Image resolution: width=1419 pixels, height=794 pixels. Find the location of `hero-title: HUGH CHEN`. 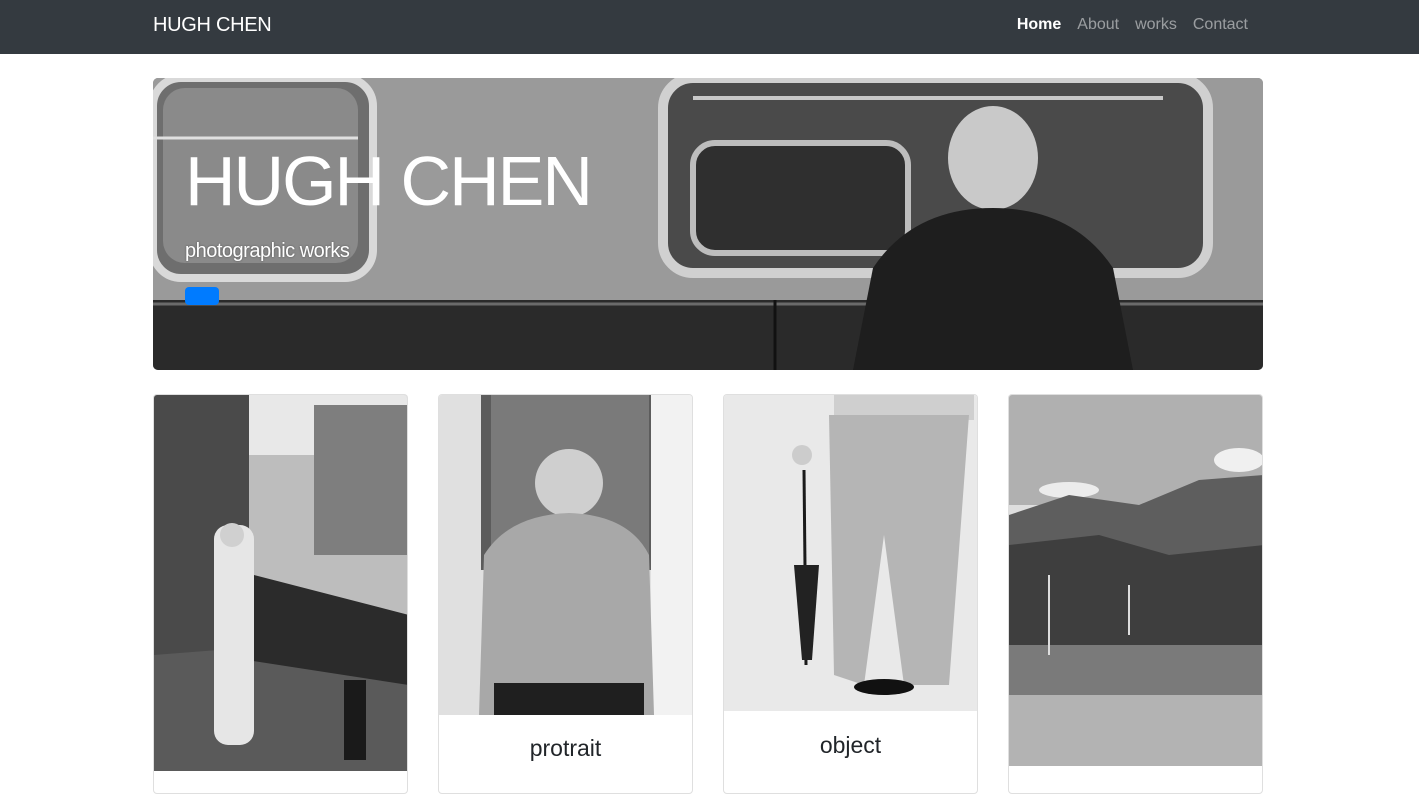

hero-title: HUGH CHEN is located at coordinates (389, 181).